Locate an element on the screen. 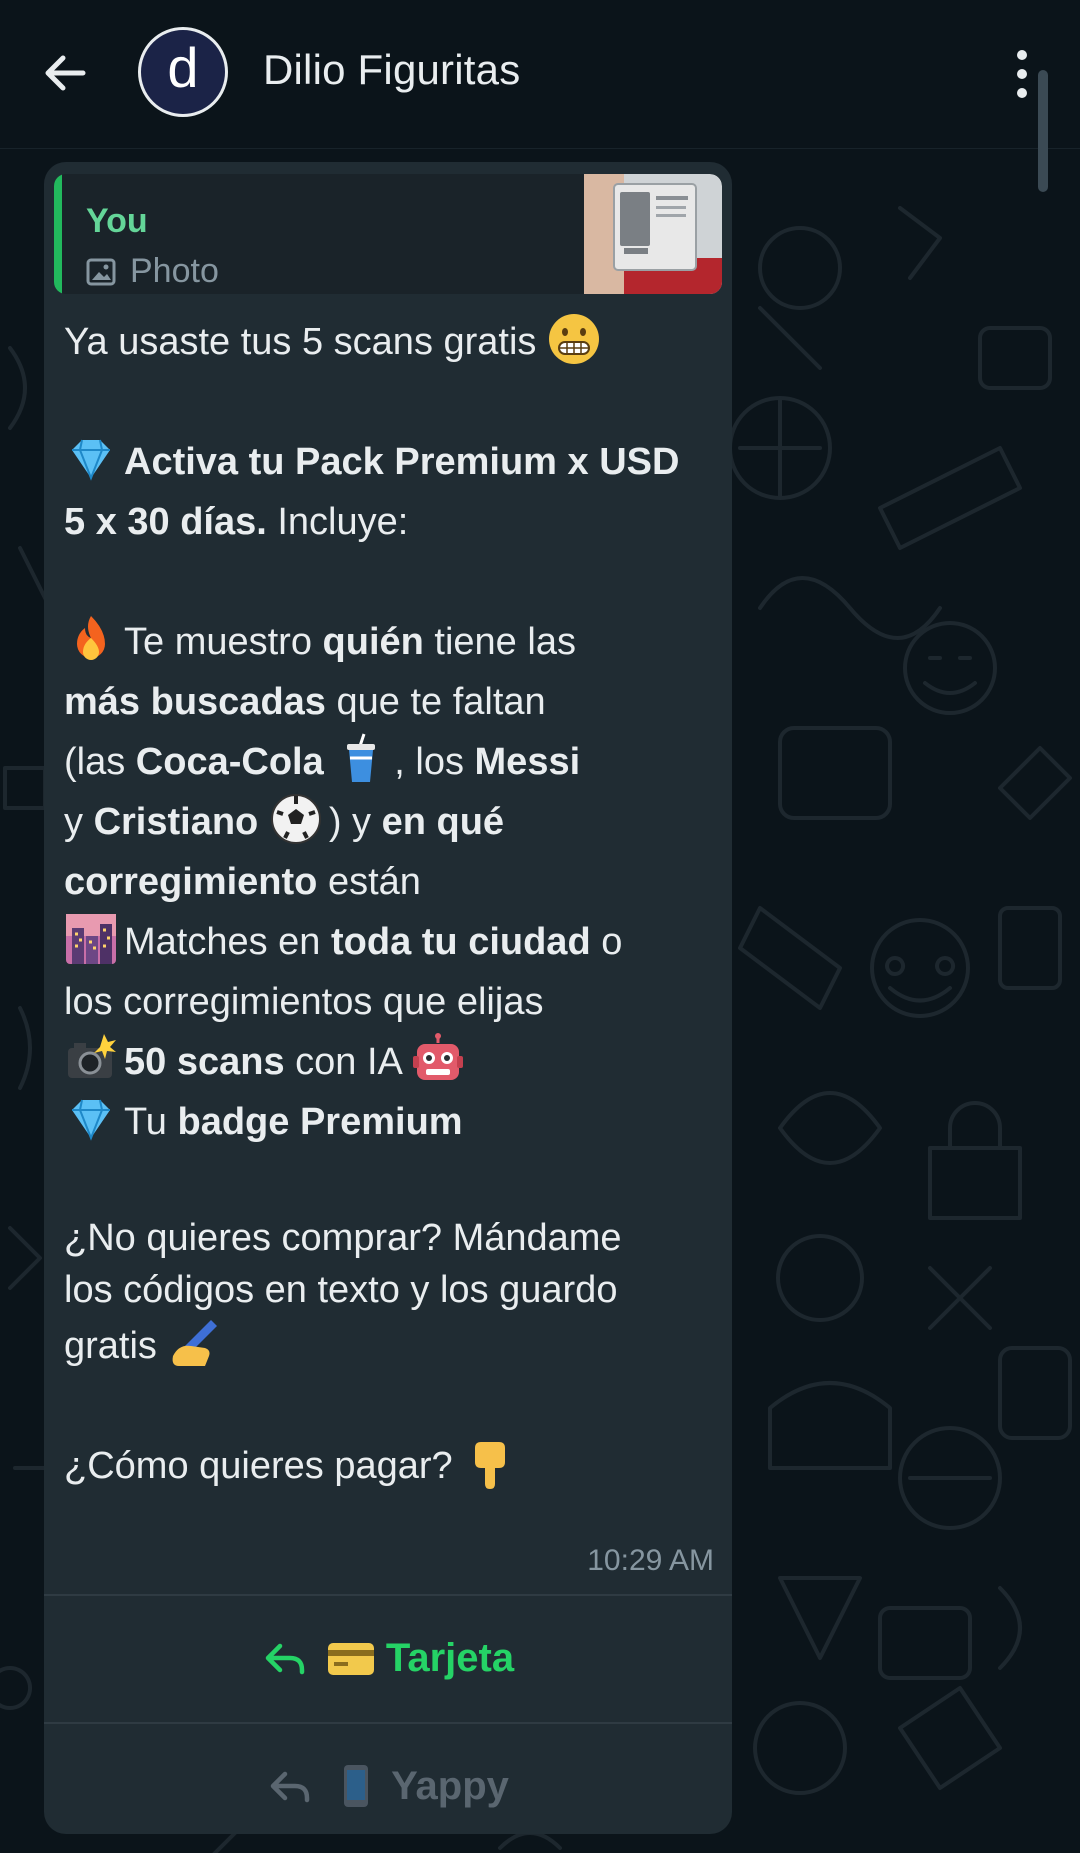 The width and height of the screenshot is (1080, 1853). text-line: 5 x 30 días. Incluye: is located at coordinates (394, 522).